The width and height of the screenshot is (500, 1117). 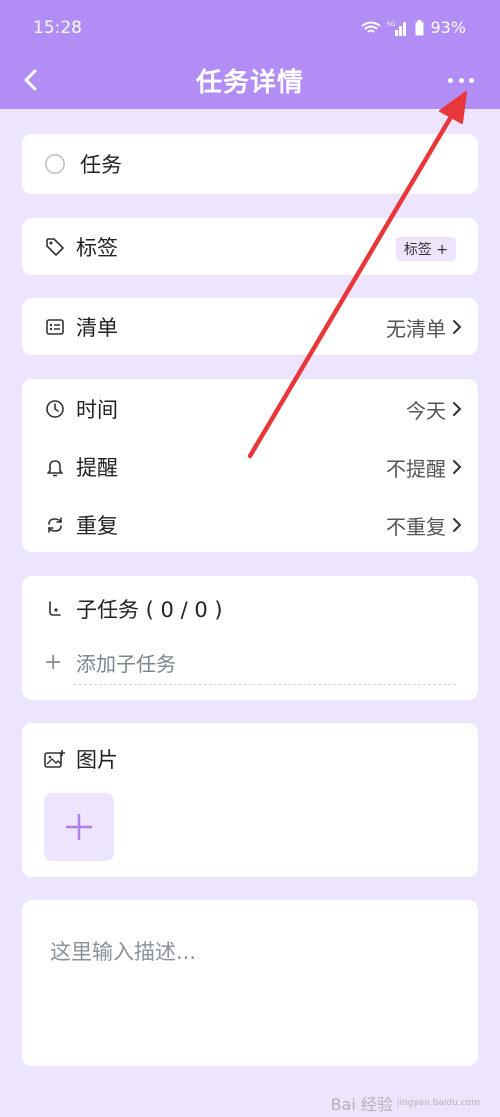 I want to click on list-row: 清单 无清单, so click(x=250, y=327).